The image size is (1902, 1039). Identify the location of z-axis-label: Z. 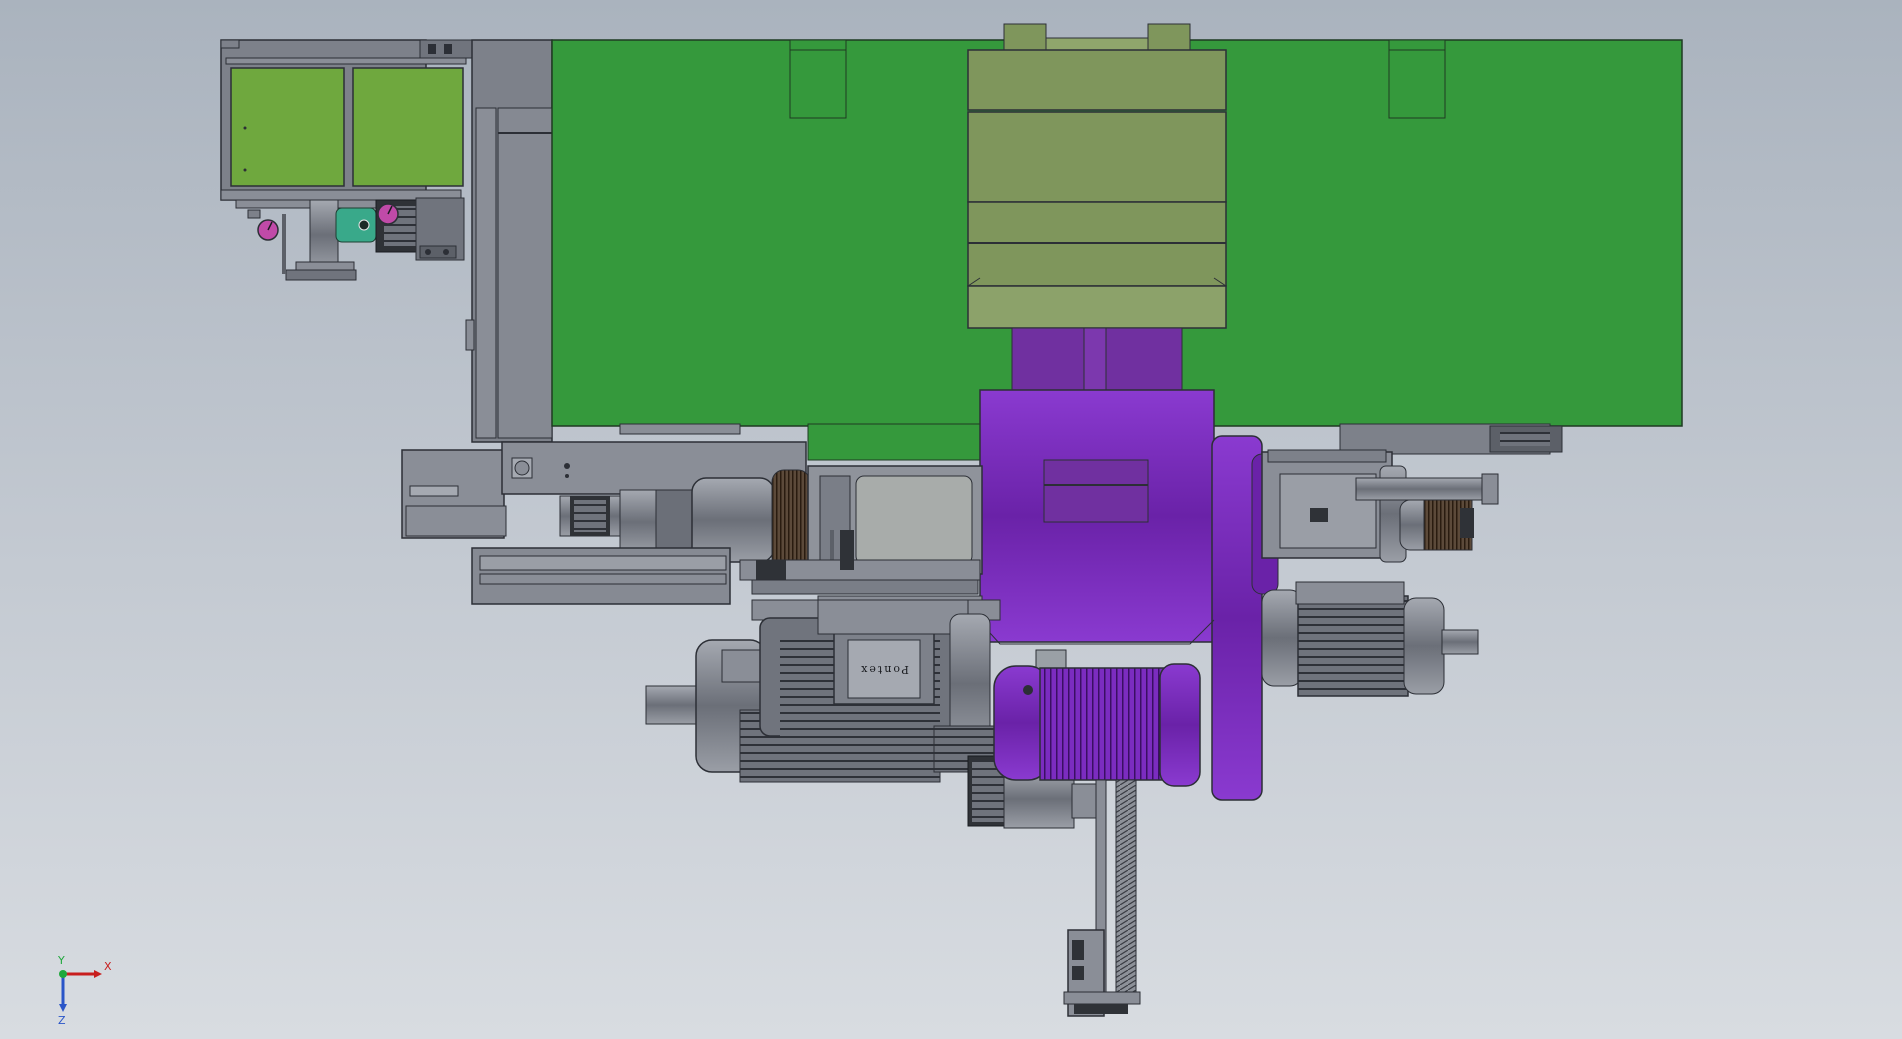
(62, 1020).